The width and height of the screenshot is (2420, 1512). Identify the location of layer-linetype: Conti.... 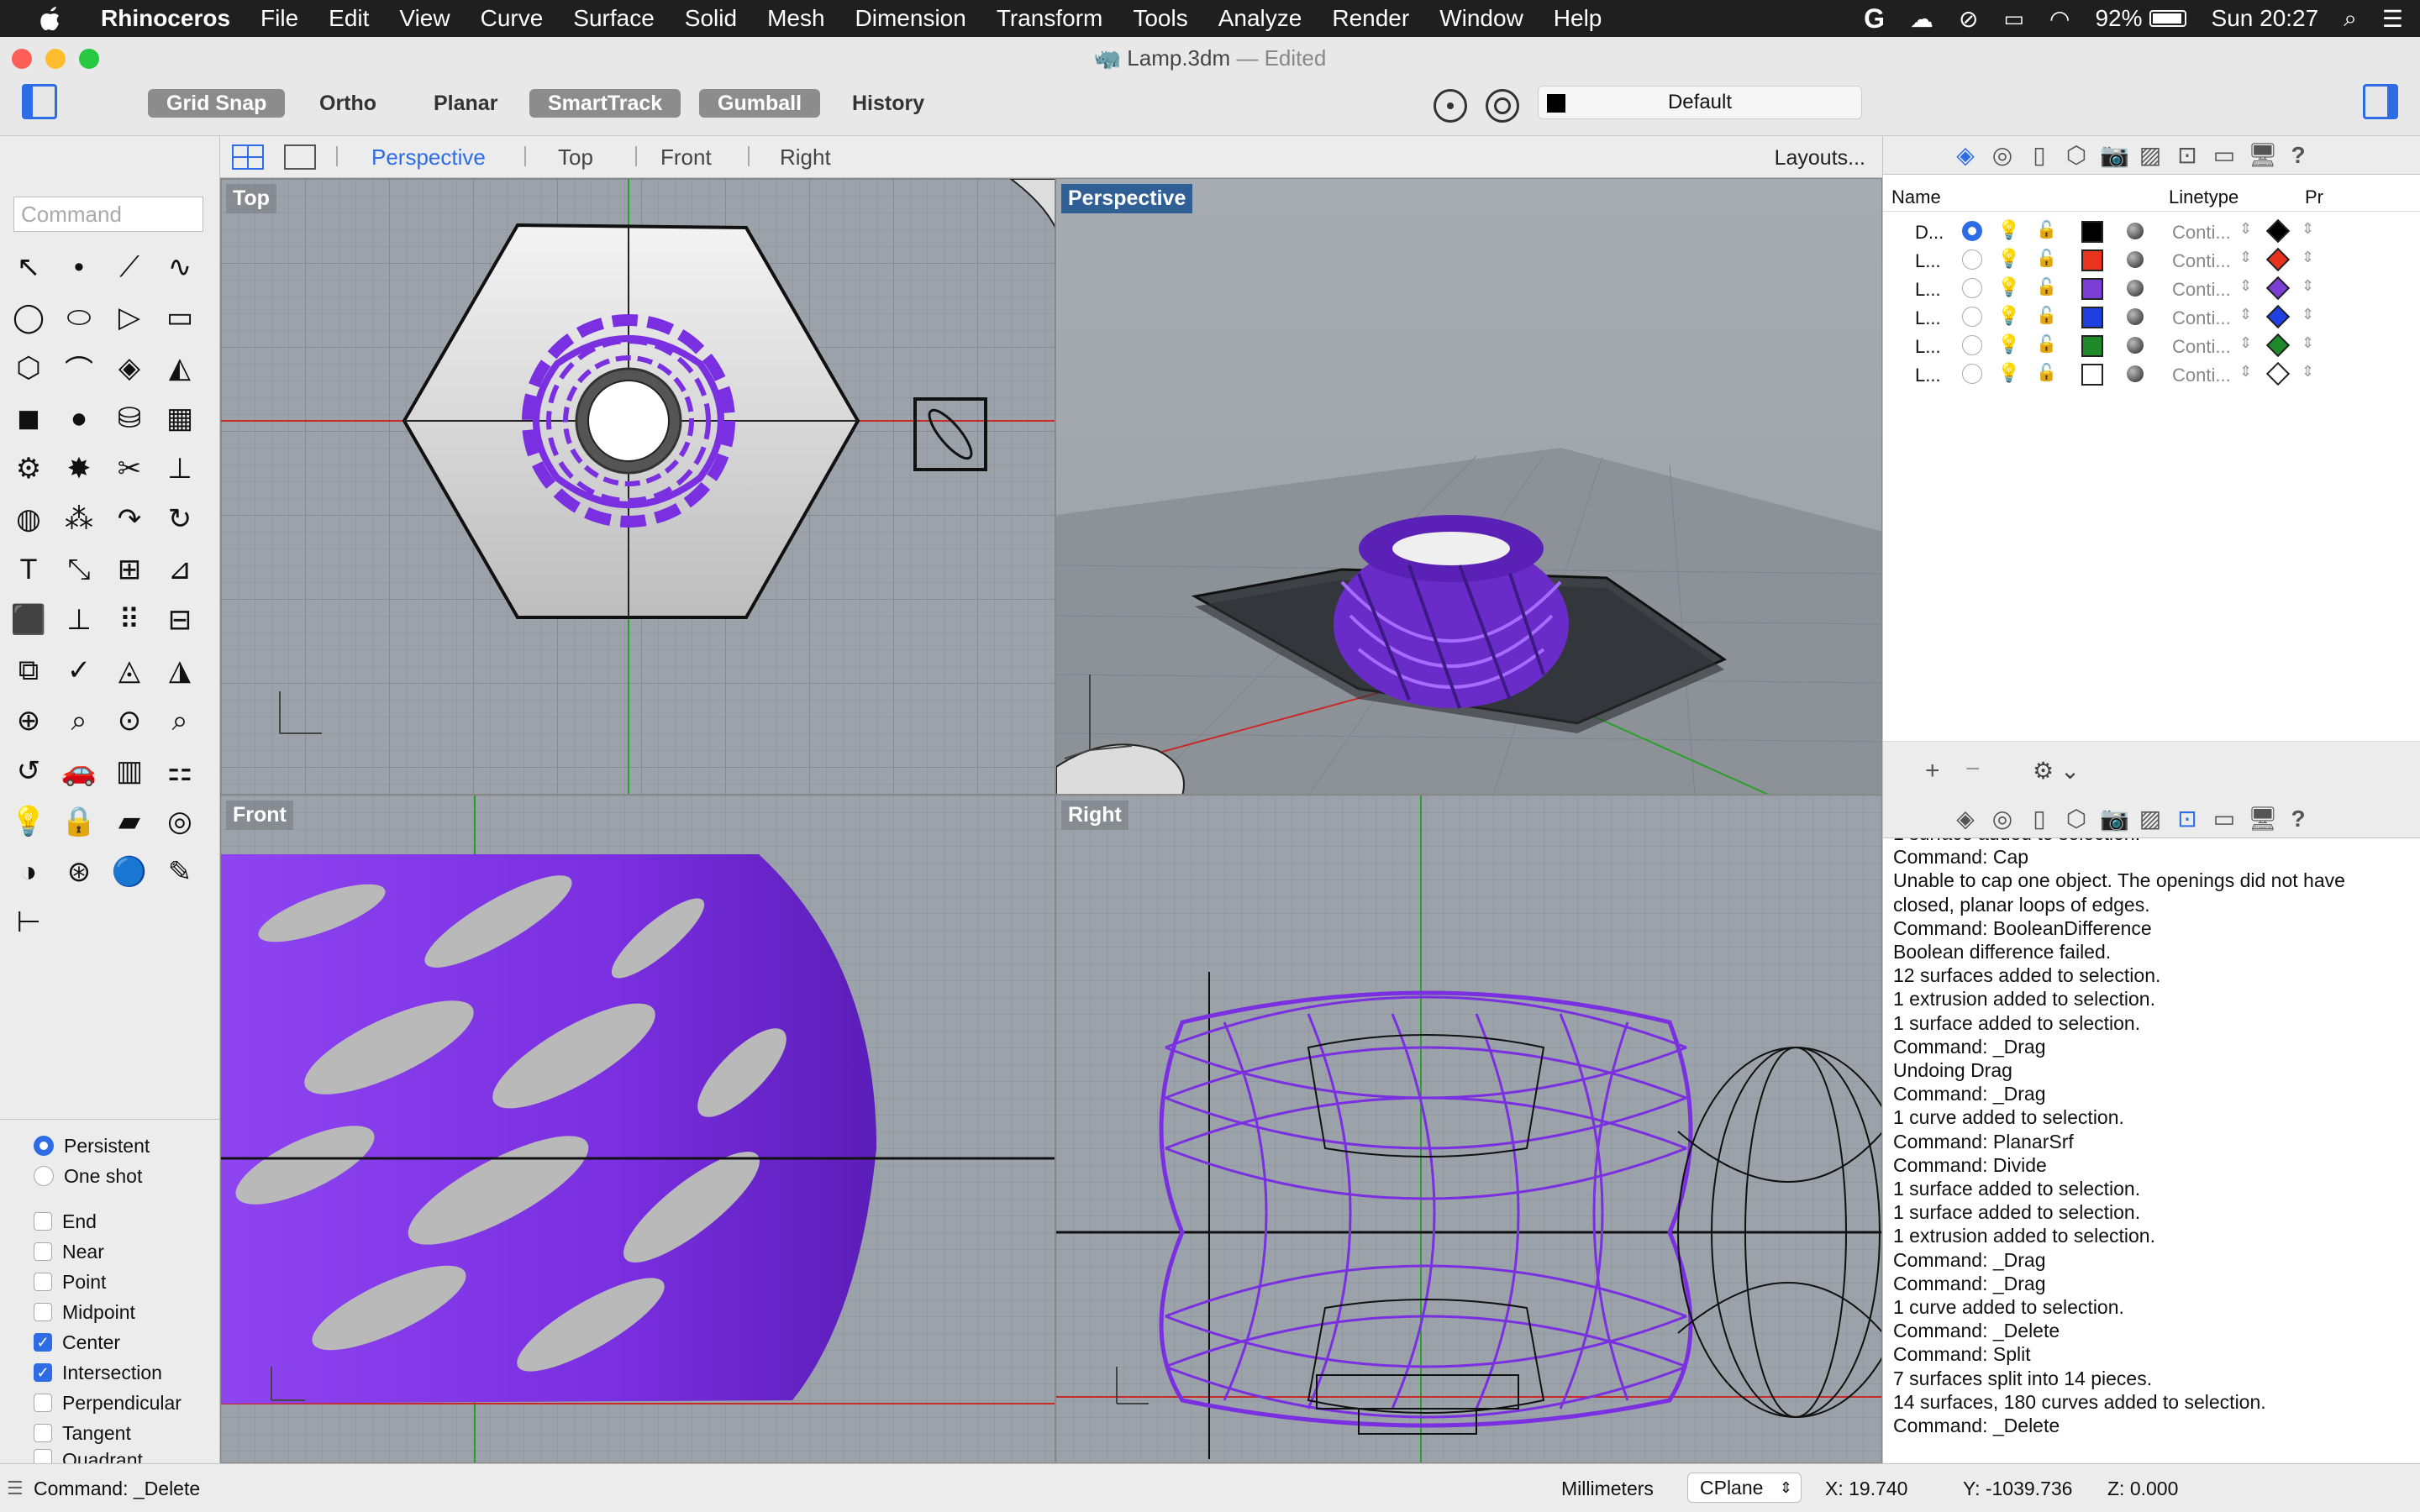
(2202, 347).